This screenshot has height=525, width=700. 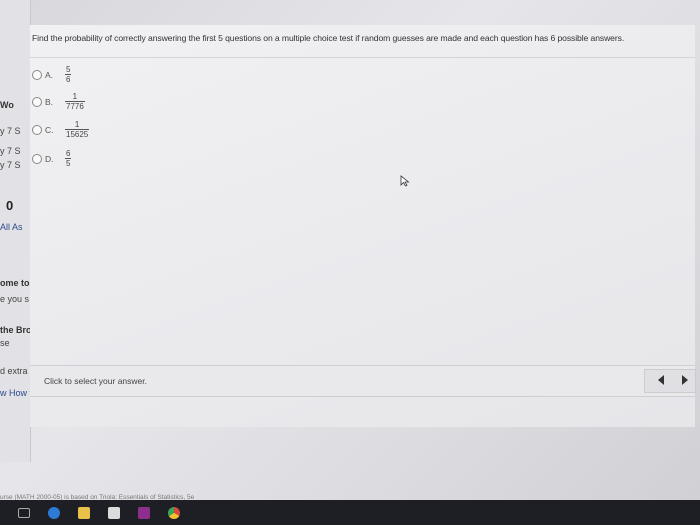 I want to click on option-b: B. 1 7776, so click(x=58, y=101).